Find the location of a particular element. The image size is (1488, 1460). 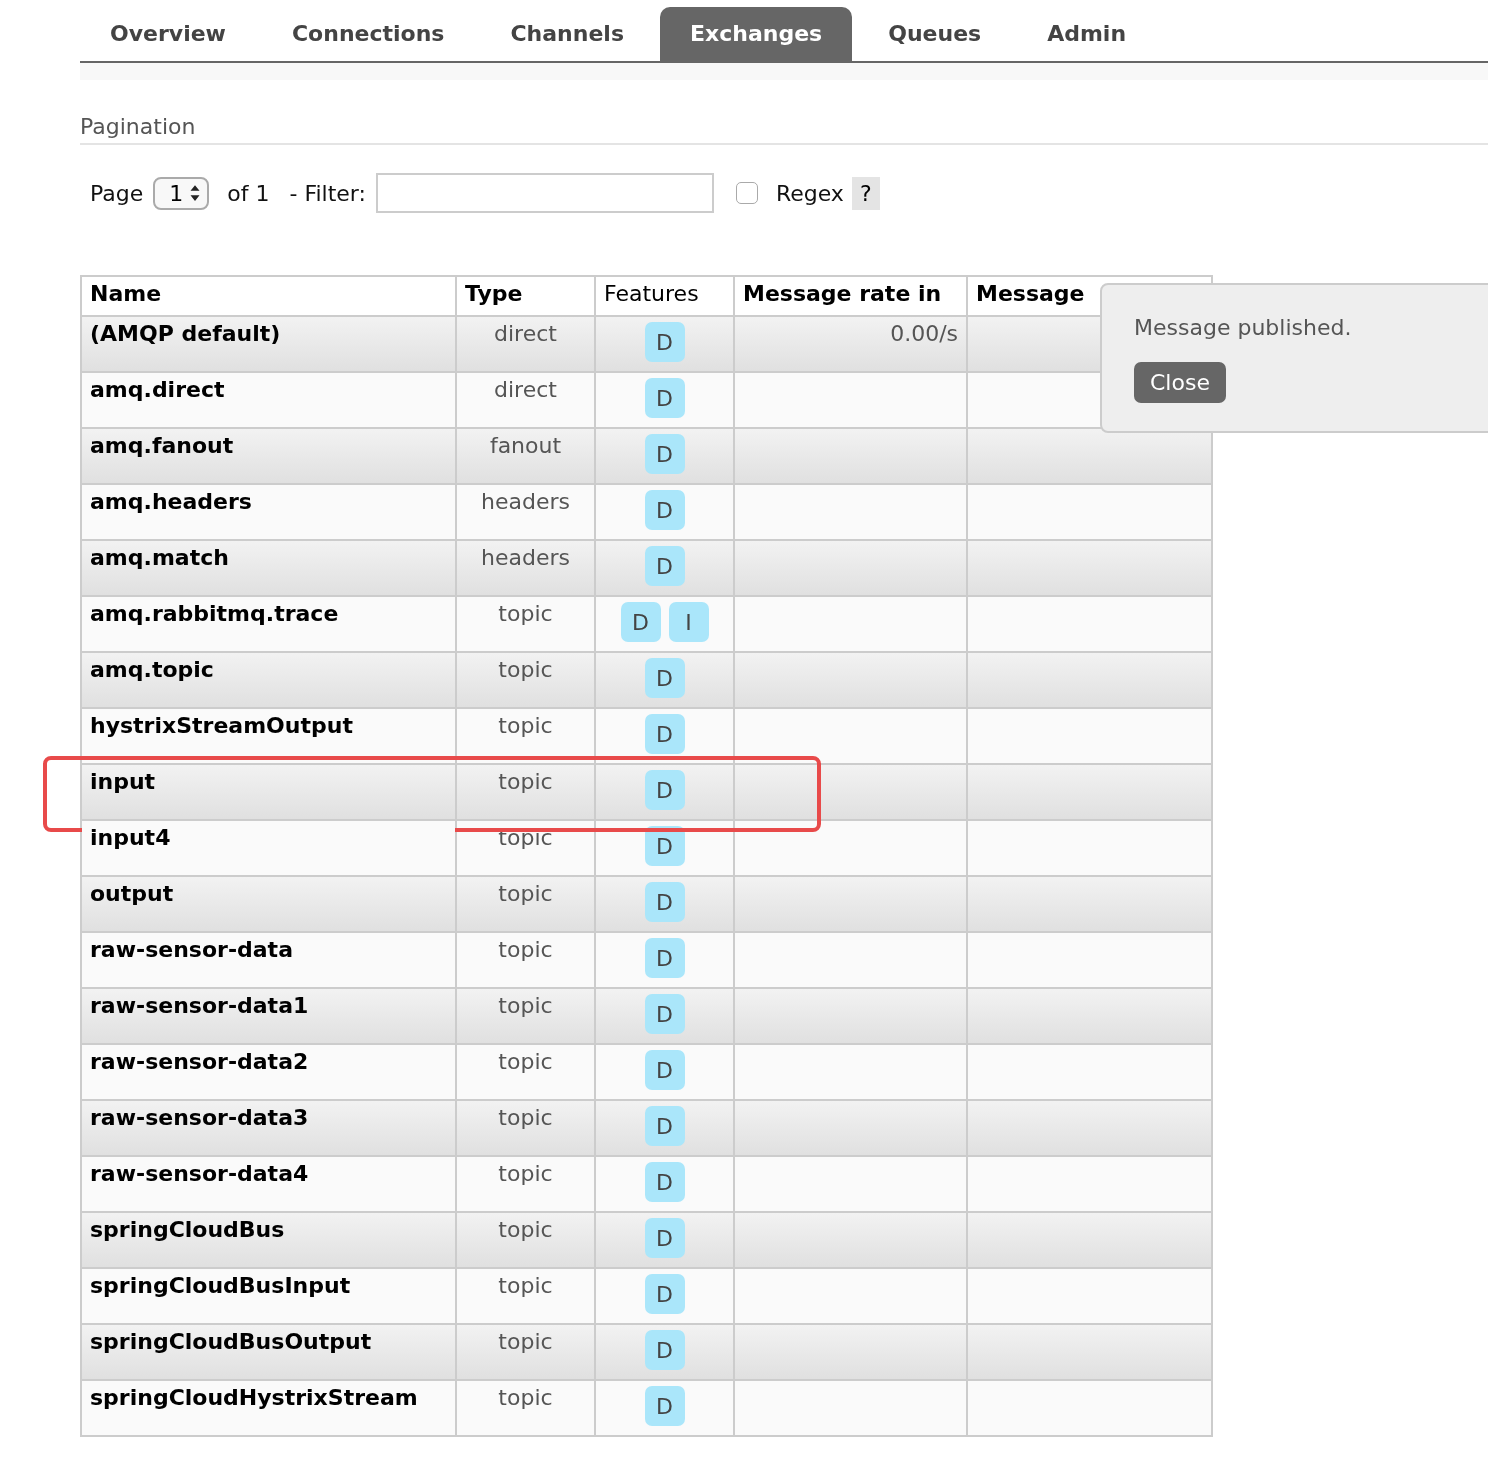

column-header: Name is located at coordinates (268, 296).